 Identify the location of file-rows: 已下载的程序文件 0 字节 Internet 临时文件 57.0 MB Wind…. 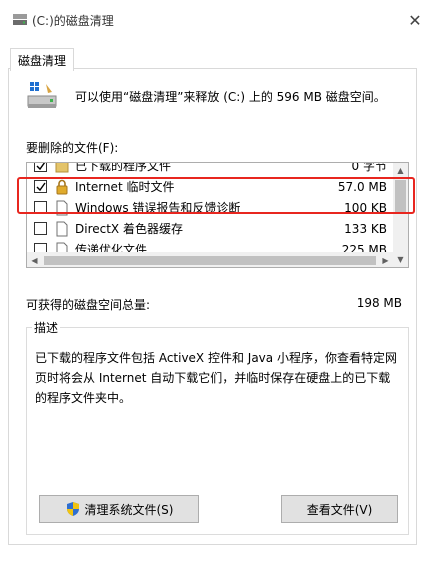
(211, 211).